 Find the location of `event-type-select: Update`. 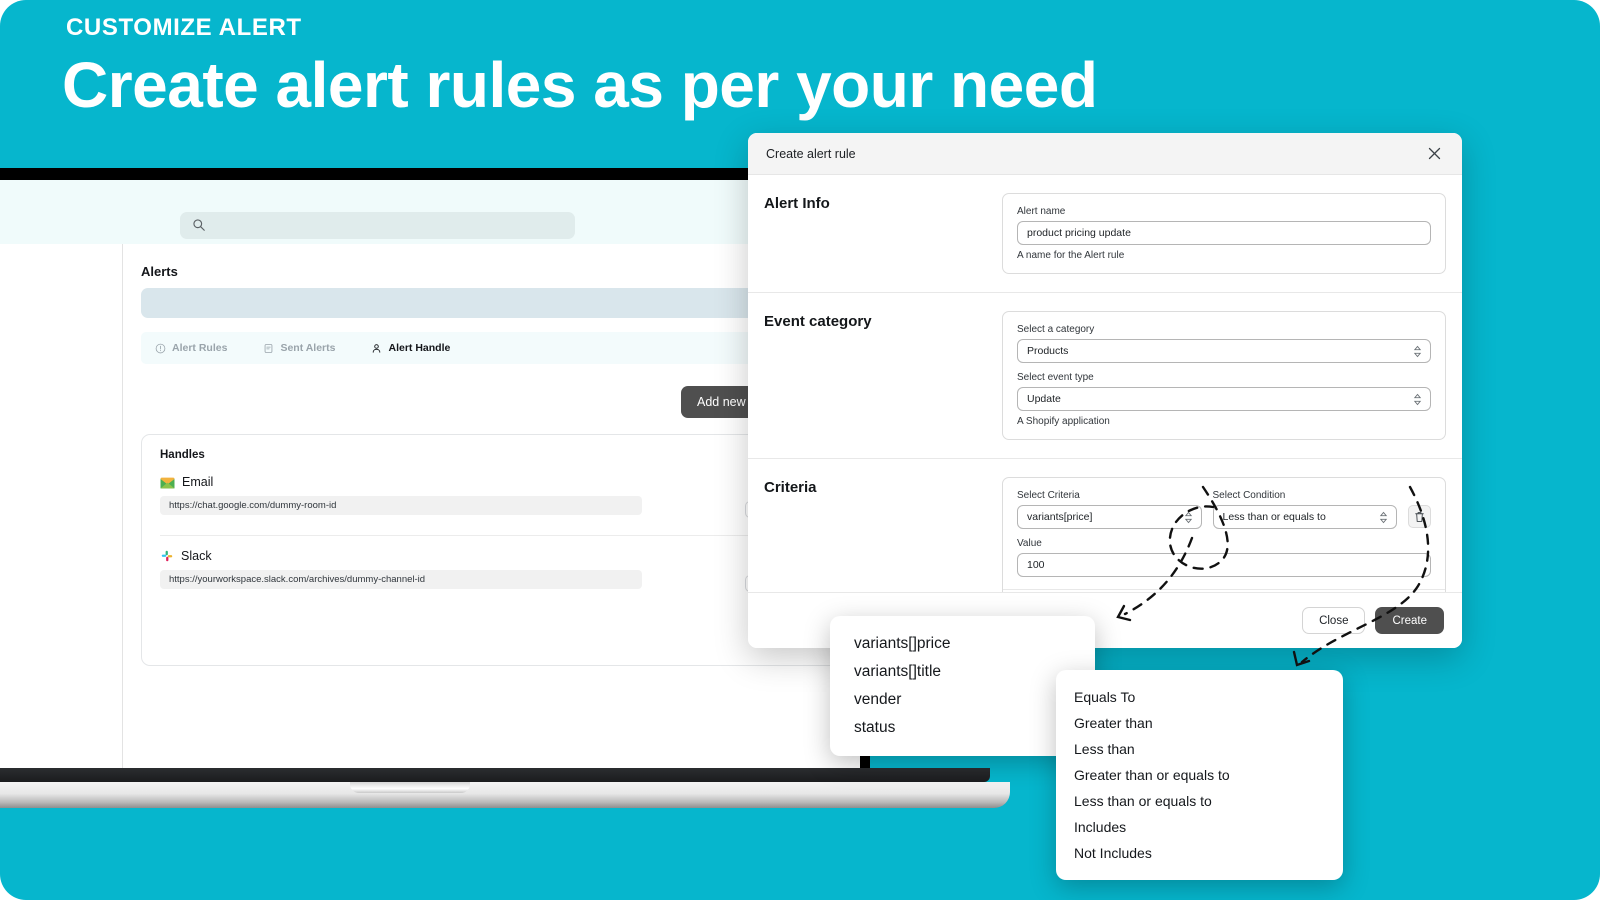

event-type-select: Update is located at coordinates (1224, 399).